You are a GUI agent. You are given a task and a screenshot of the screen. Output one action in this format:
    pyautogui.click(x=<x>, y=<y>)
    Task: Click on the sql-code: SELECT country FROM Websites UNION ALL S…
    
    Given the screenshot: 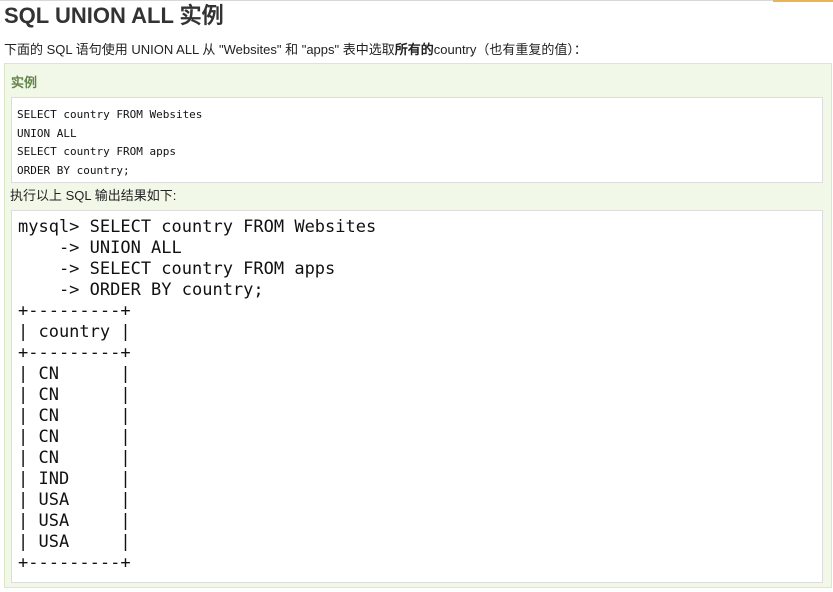 What is the action you would take?
    pyautogui.click(x=419, y=143)
    